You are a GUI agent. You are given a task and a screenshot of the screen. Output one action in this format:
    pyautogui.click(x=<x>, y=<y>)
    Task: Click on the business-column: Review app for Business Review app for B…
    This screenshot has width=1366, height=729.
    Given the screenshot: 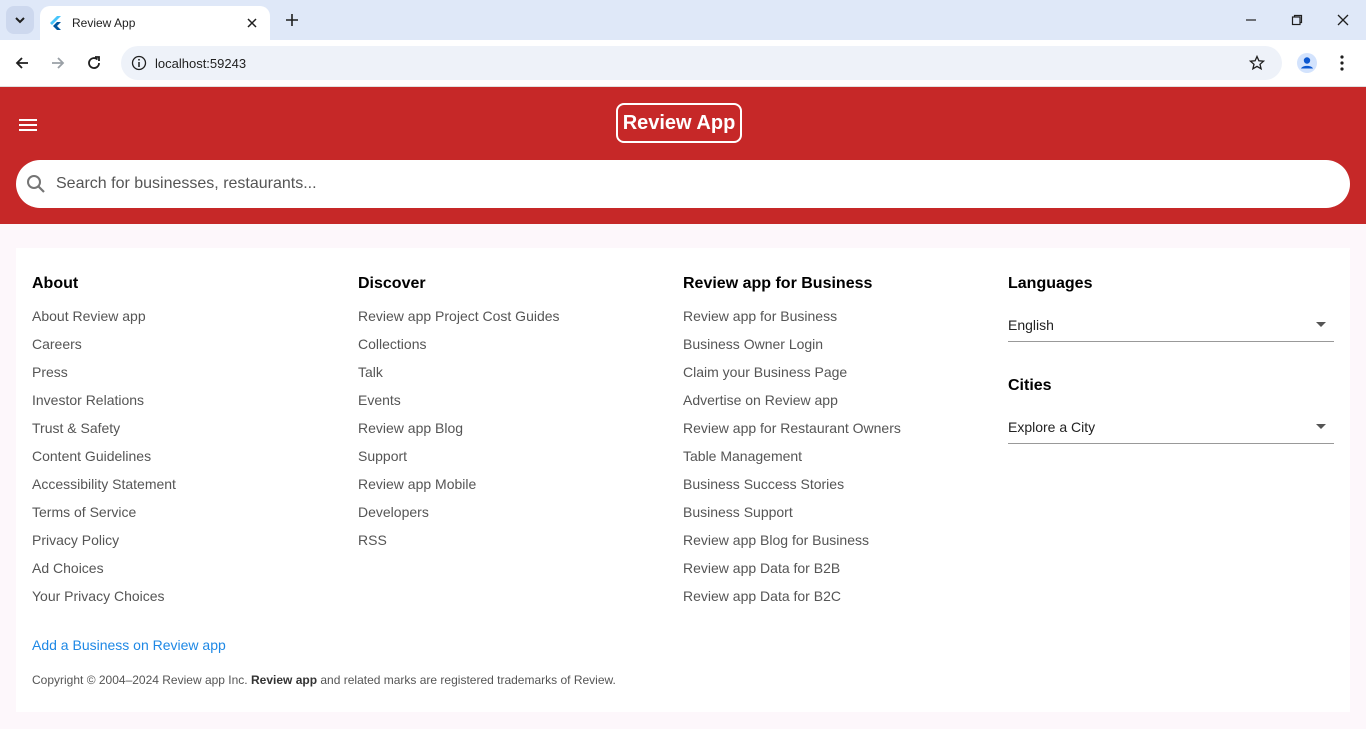 What is the action you would take?
    pyautogui.click(x=792, y=445)
    